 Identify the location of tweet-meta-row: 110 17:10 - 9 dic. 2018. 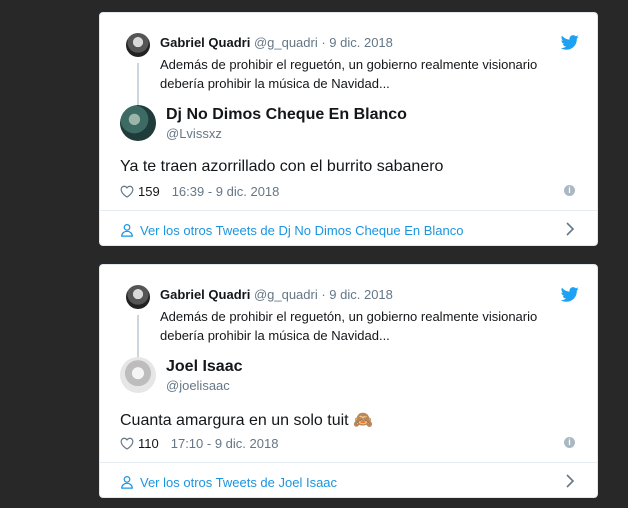
(199, 443).